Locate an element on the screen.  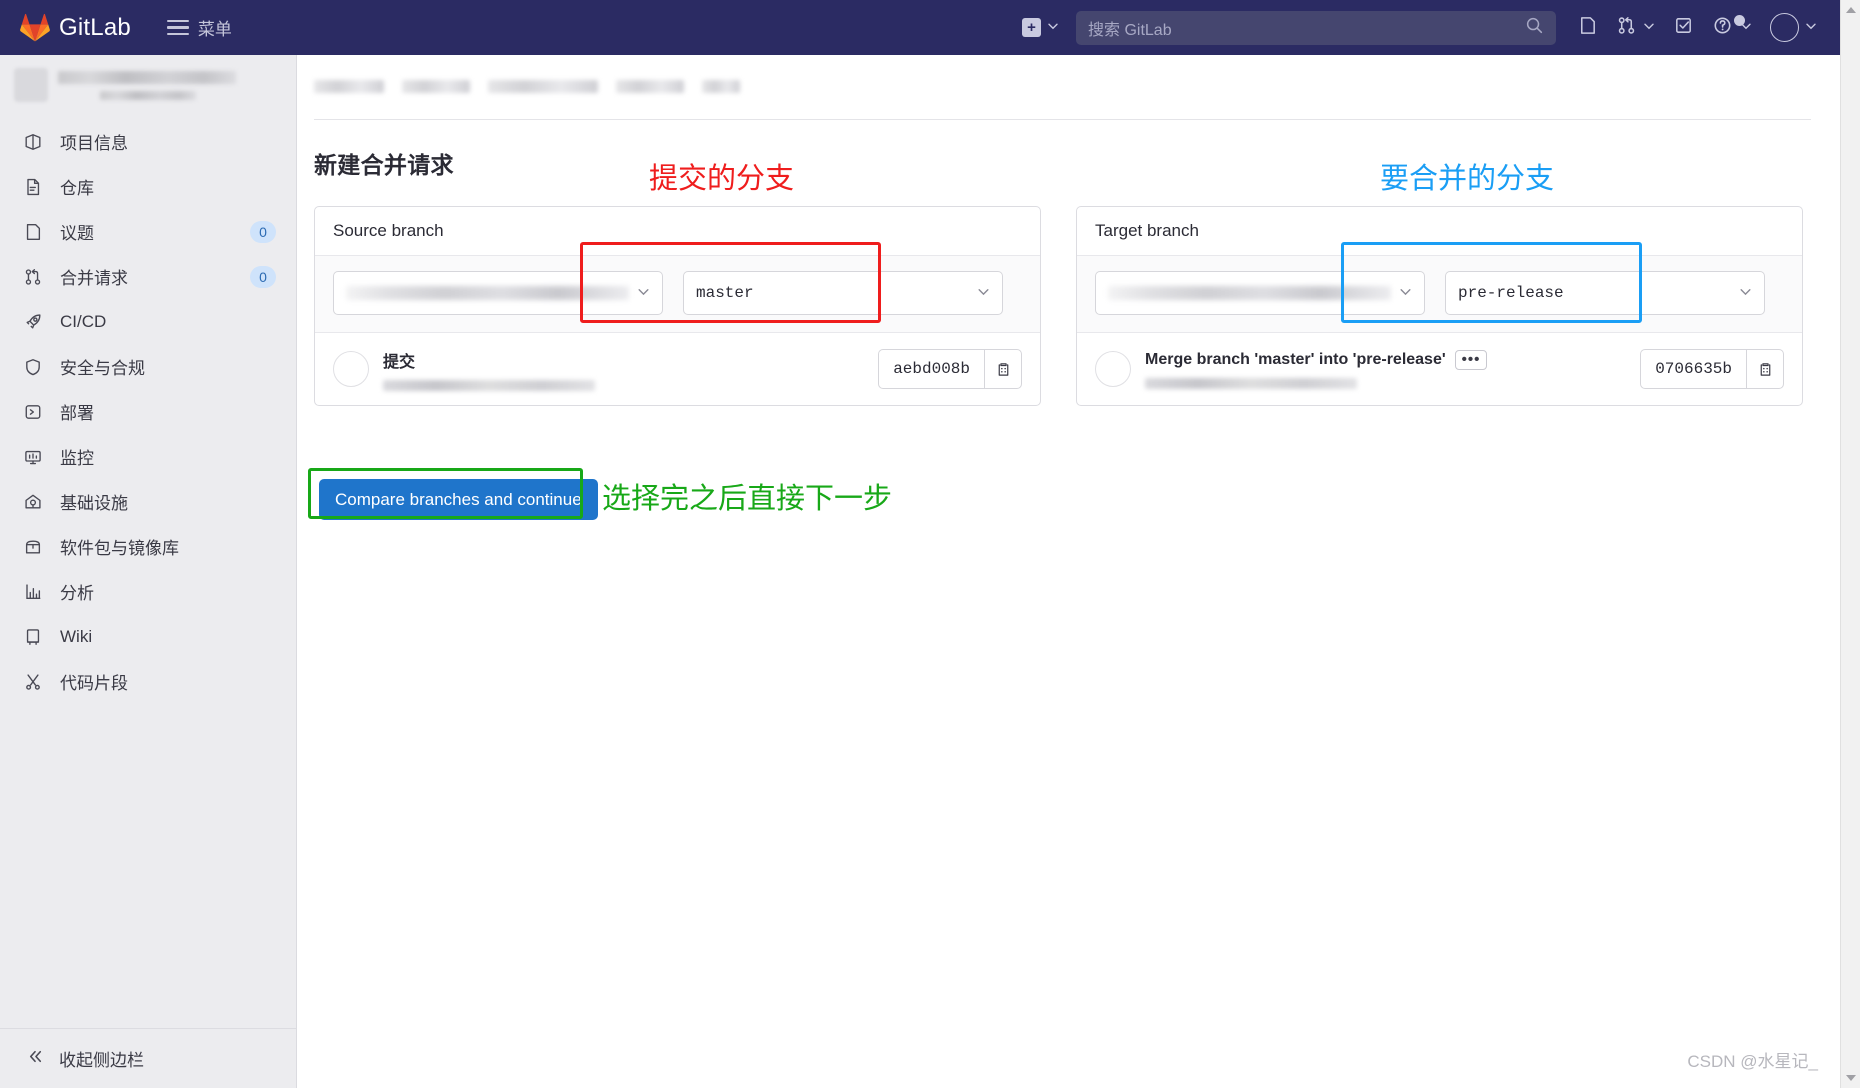
chevron-double-left-icon is located at coordinates (35, 1059).